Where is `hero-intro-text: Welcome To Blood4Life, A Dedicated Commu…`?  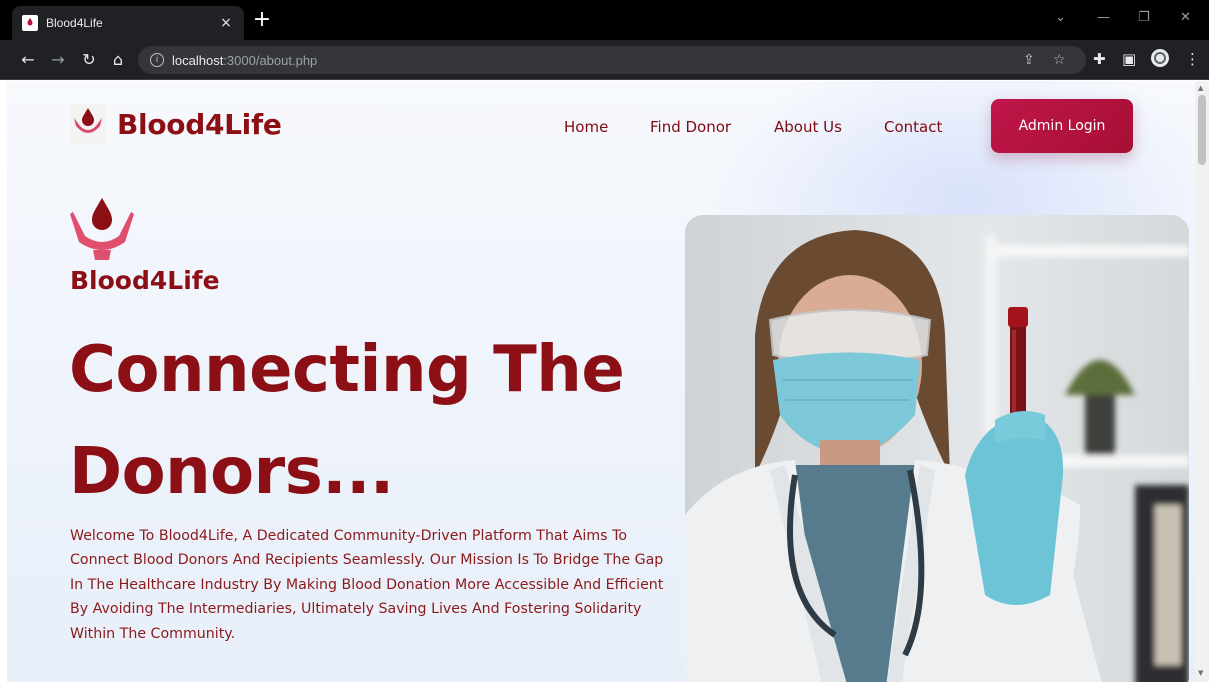 hero-intro-text: Welcome To Blood4Life, A Dedicated Commu… is located at coordinates (367, 585).